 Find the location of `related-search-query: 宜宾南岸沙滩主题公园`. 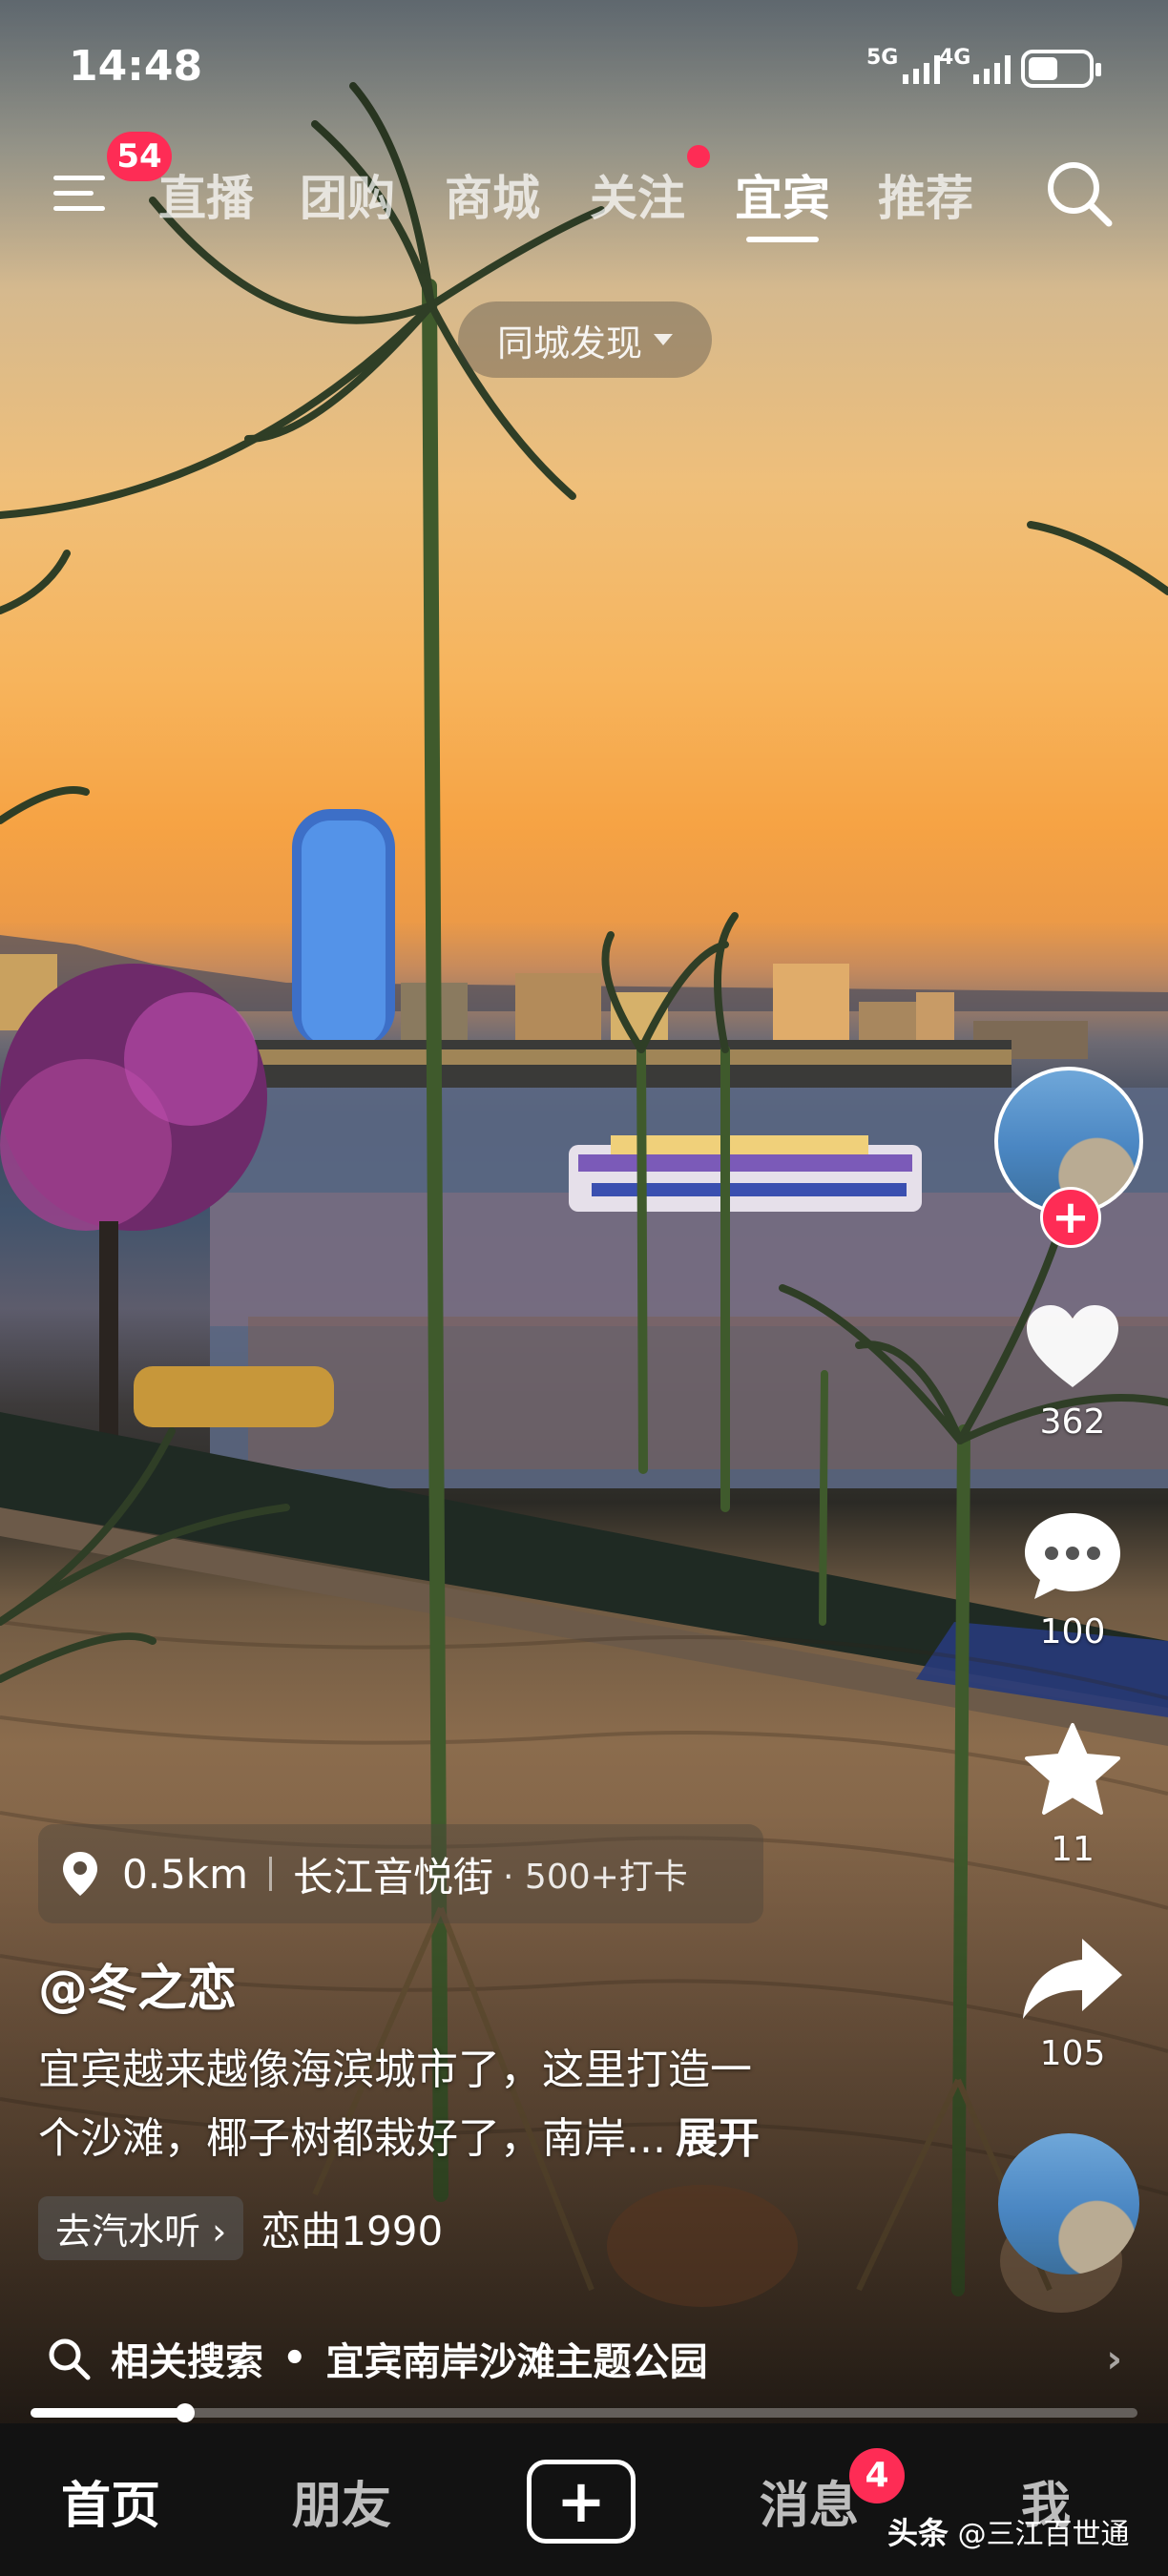

related-search-query: 宜宾南岸沙滩主题公园 is located at coordinates (516, 2362).